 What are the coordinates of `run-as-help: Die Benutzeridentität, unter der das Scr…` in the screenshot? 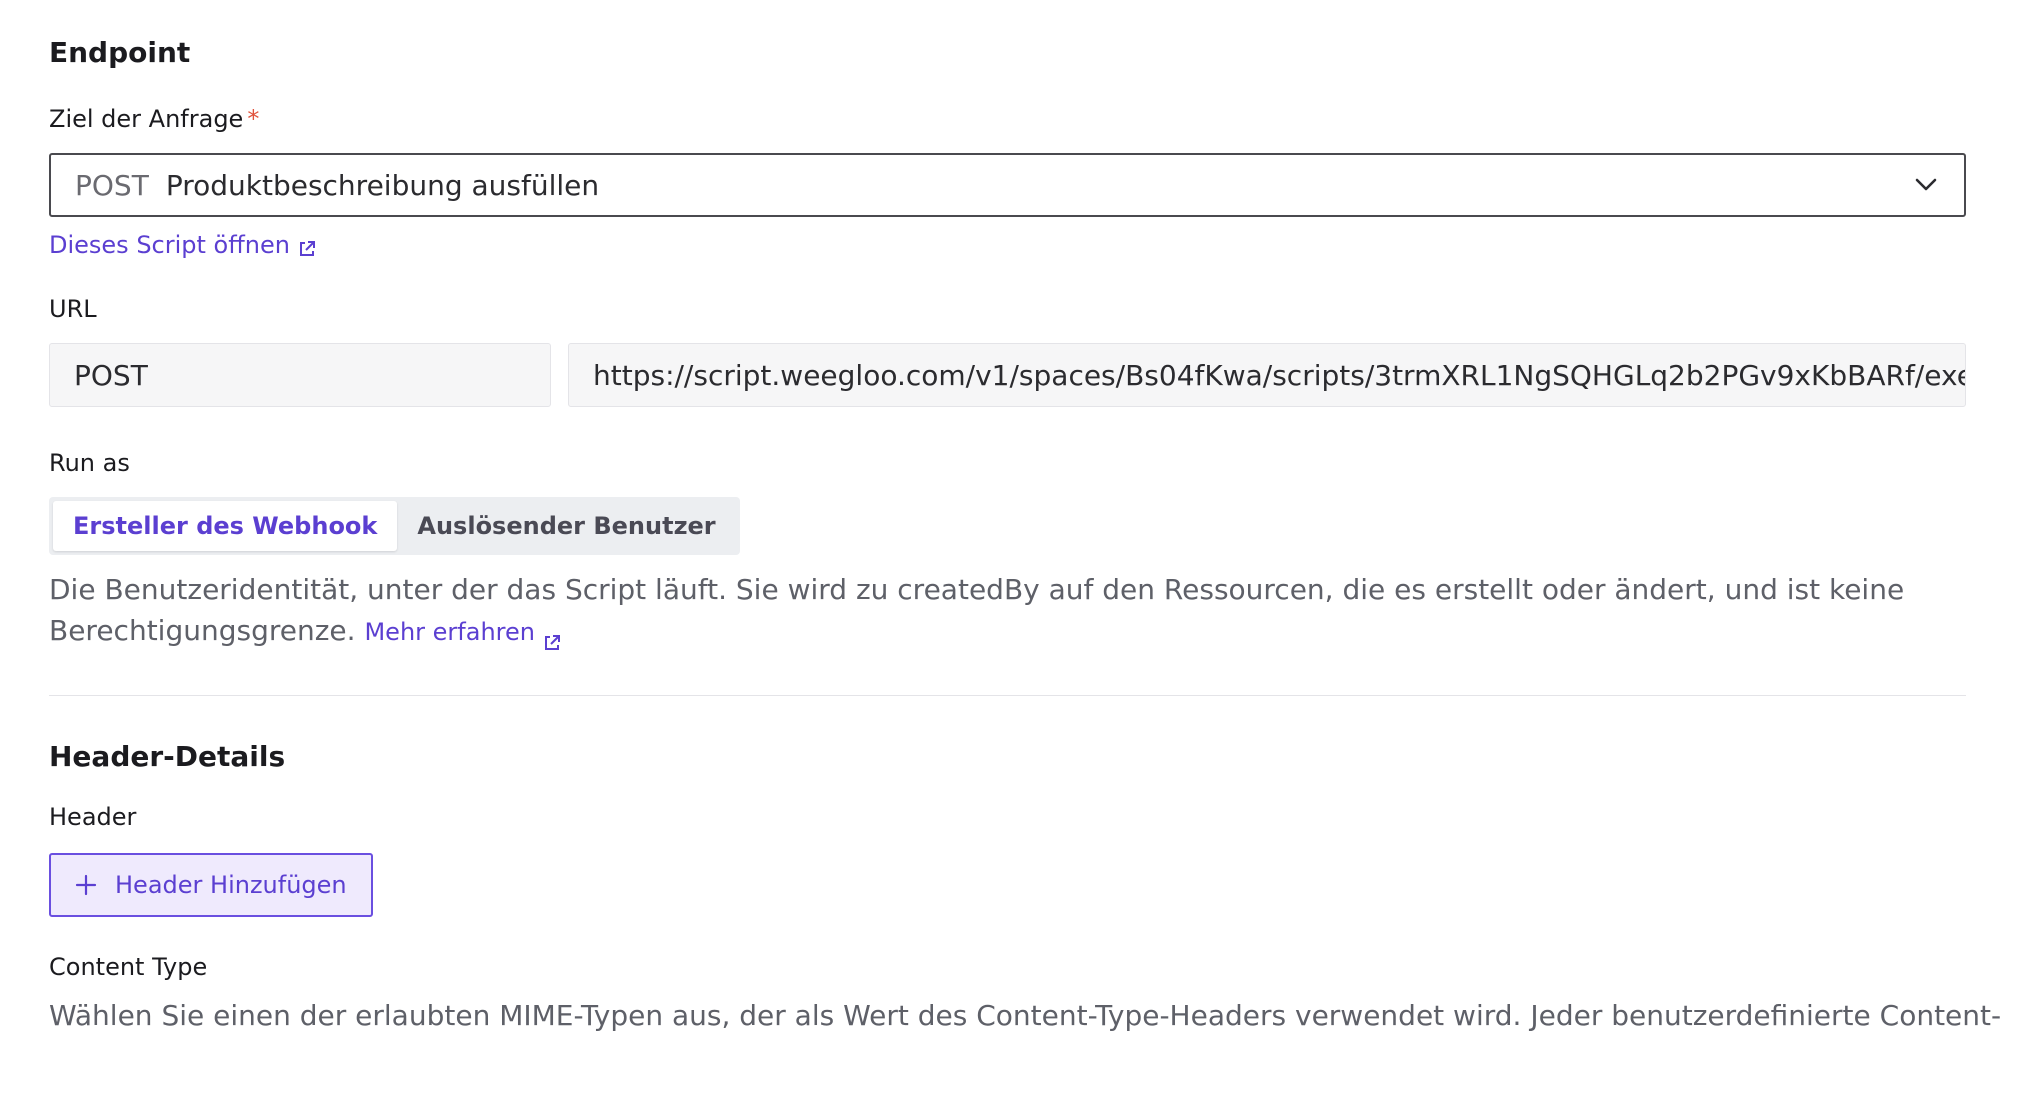 It's located at (1007, 611).